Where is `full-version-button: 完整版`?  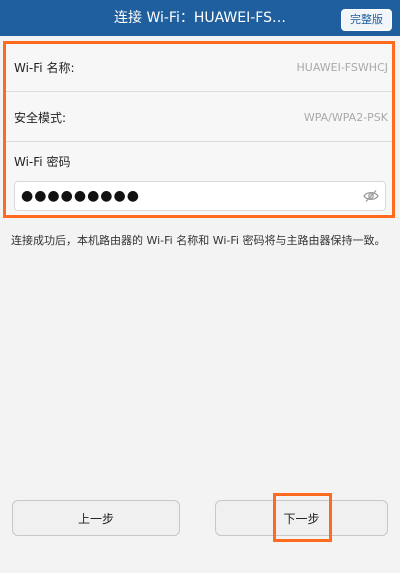
full-version-button: 完整版 is located at coordinates (366, 20).